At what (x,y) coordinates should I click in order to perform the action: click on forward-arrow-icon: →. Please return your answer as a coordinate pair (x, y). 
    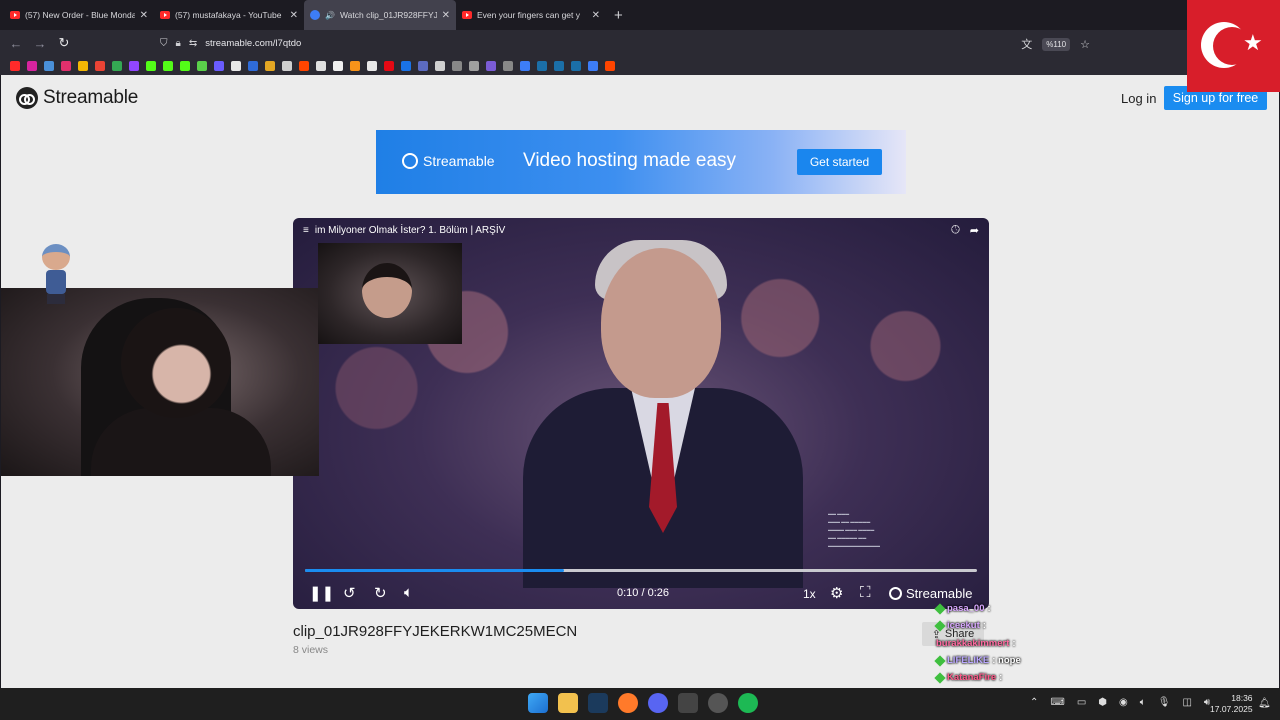
    Looking at the image, I should click on (40, 43).